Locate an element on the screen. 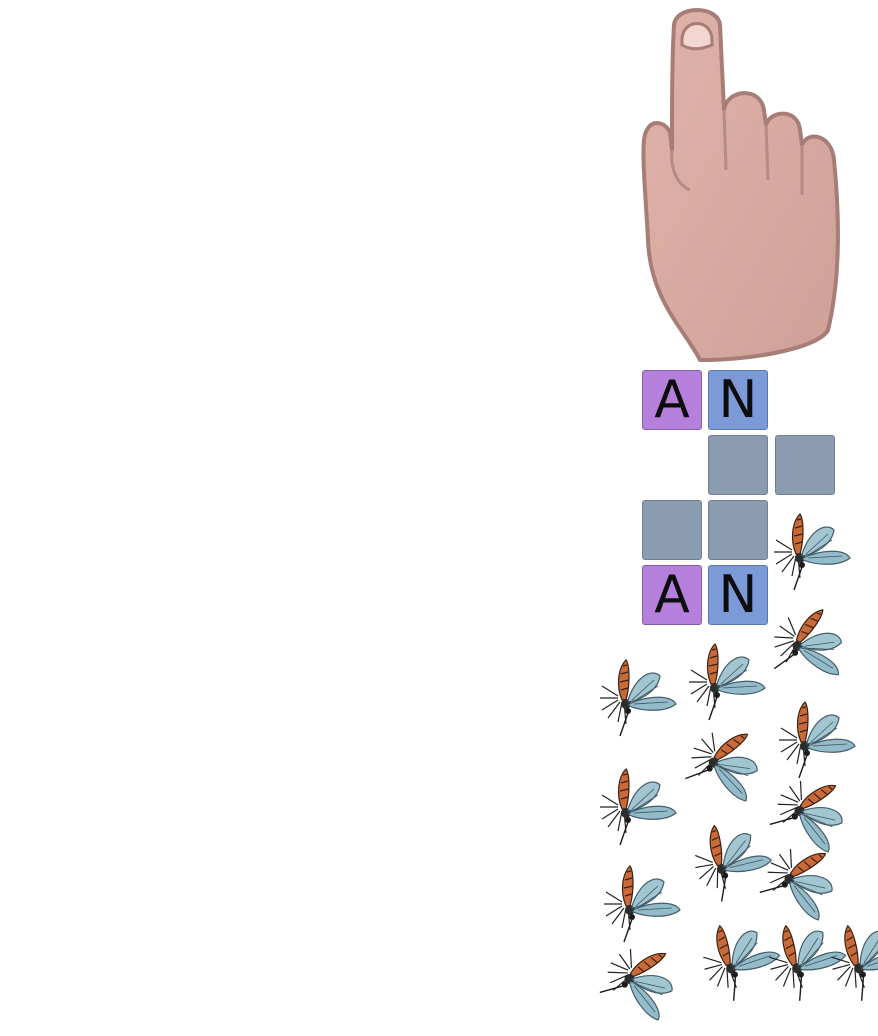  tile-n-row1: N is located at coordinates (738, 400).